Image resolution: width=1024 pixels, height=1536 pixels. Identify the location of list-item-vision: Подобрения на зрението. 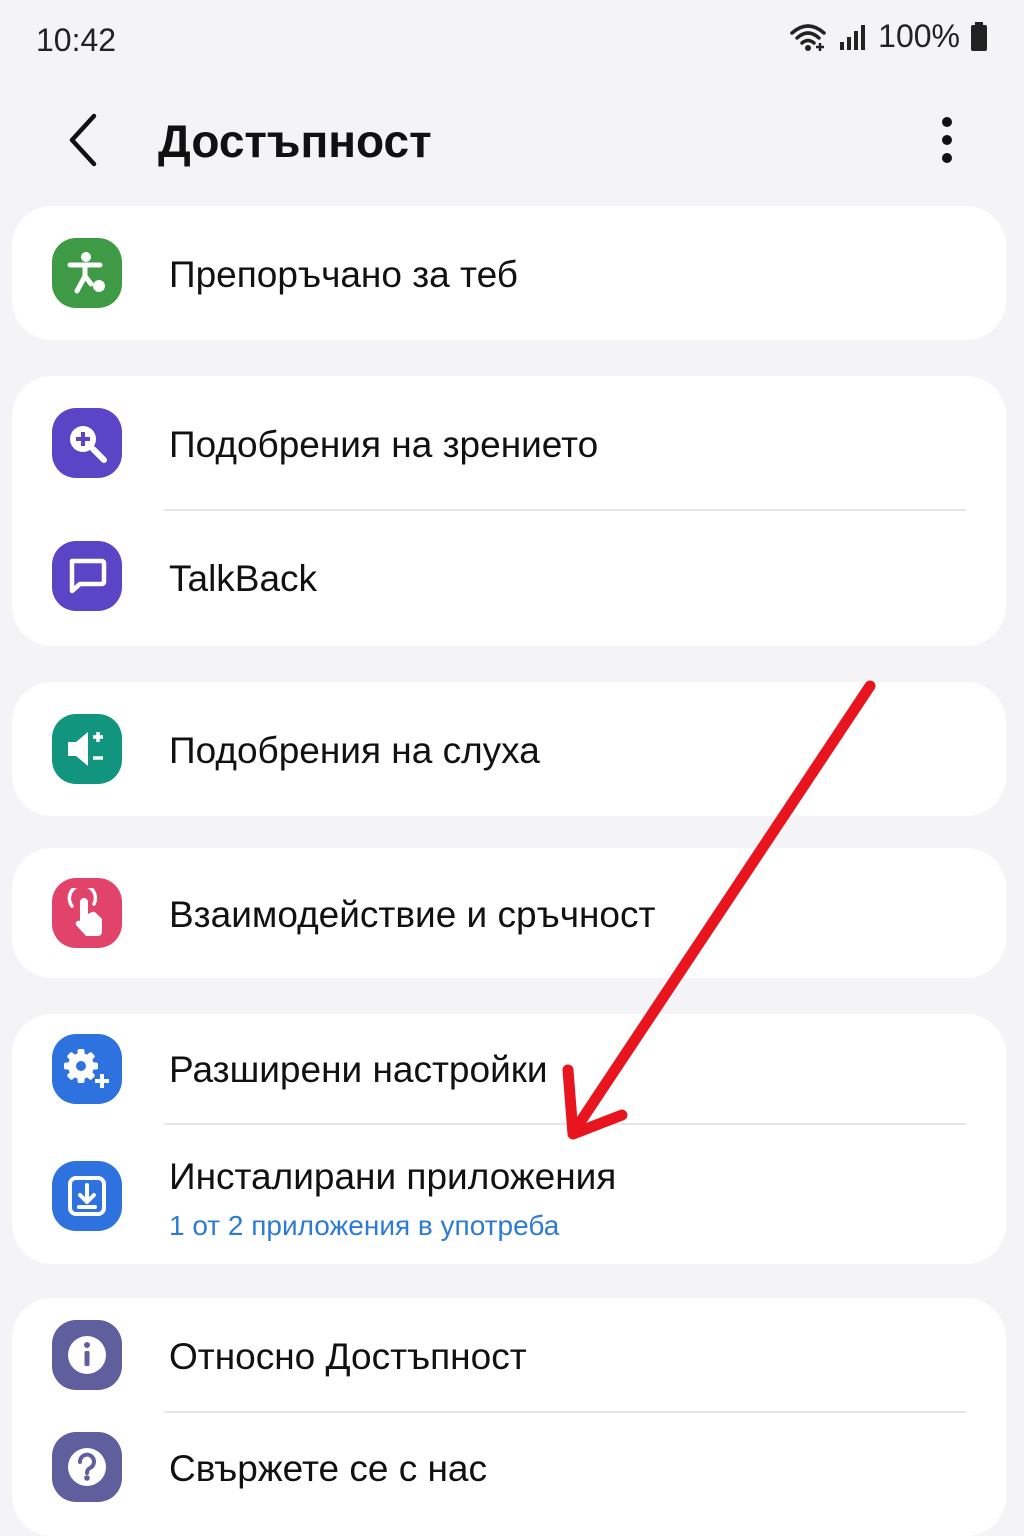
(509, 443).